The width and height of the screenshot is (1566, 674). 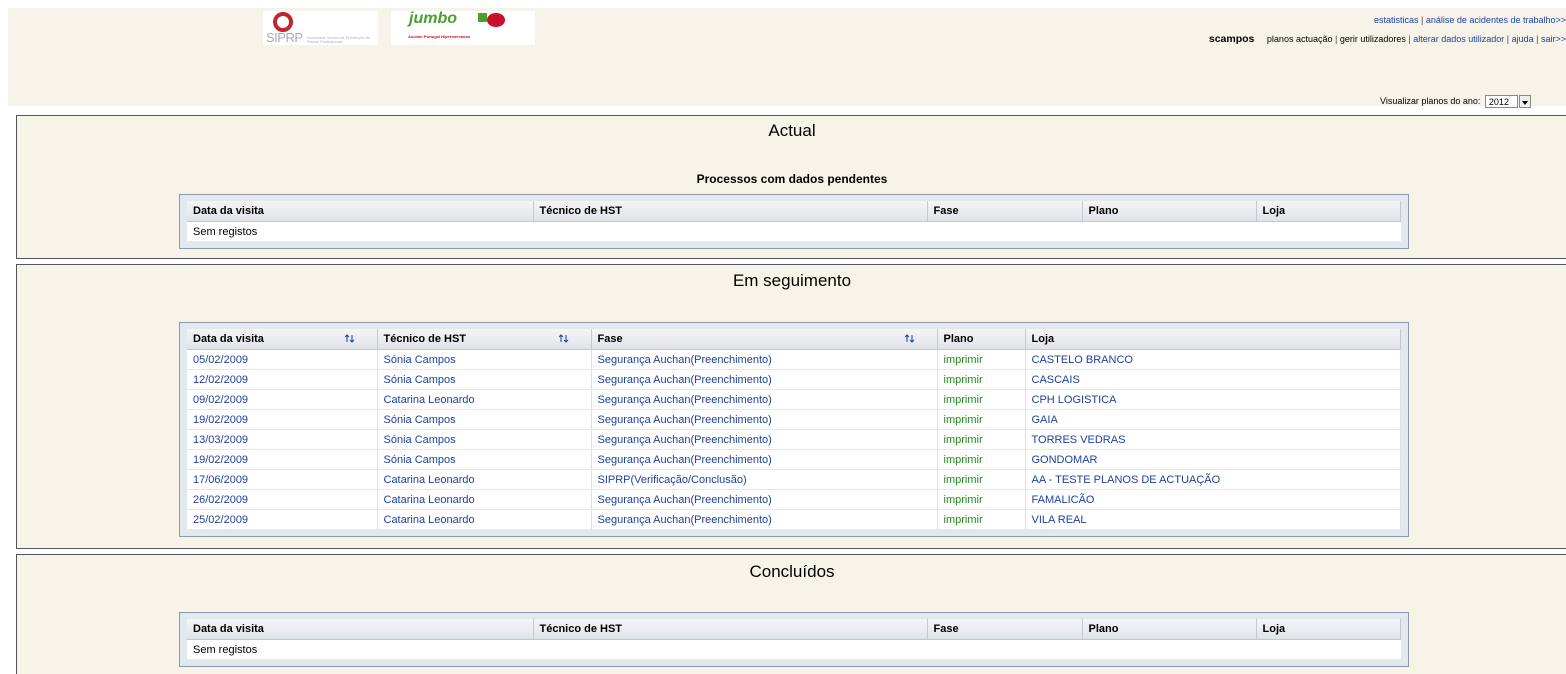 What do you see at coordinates (284, 37) in the screenshot?
I see `siprp-wordmark: SIPRP` at bounding box center [284, 37].